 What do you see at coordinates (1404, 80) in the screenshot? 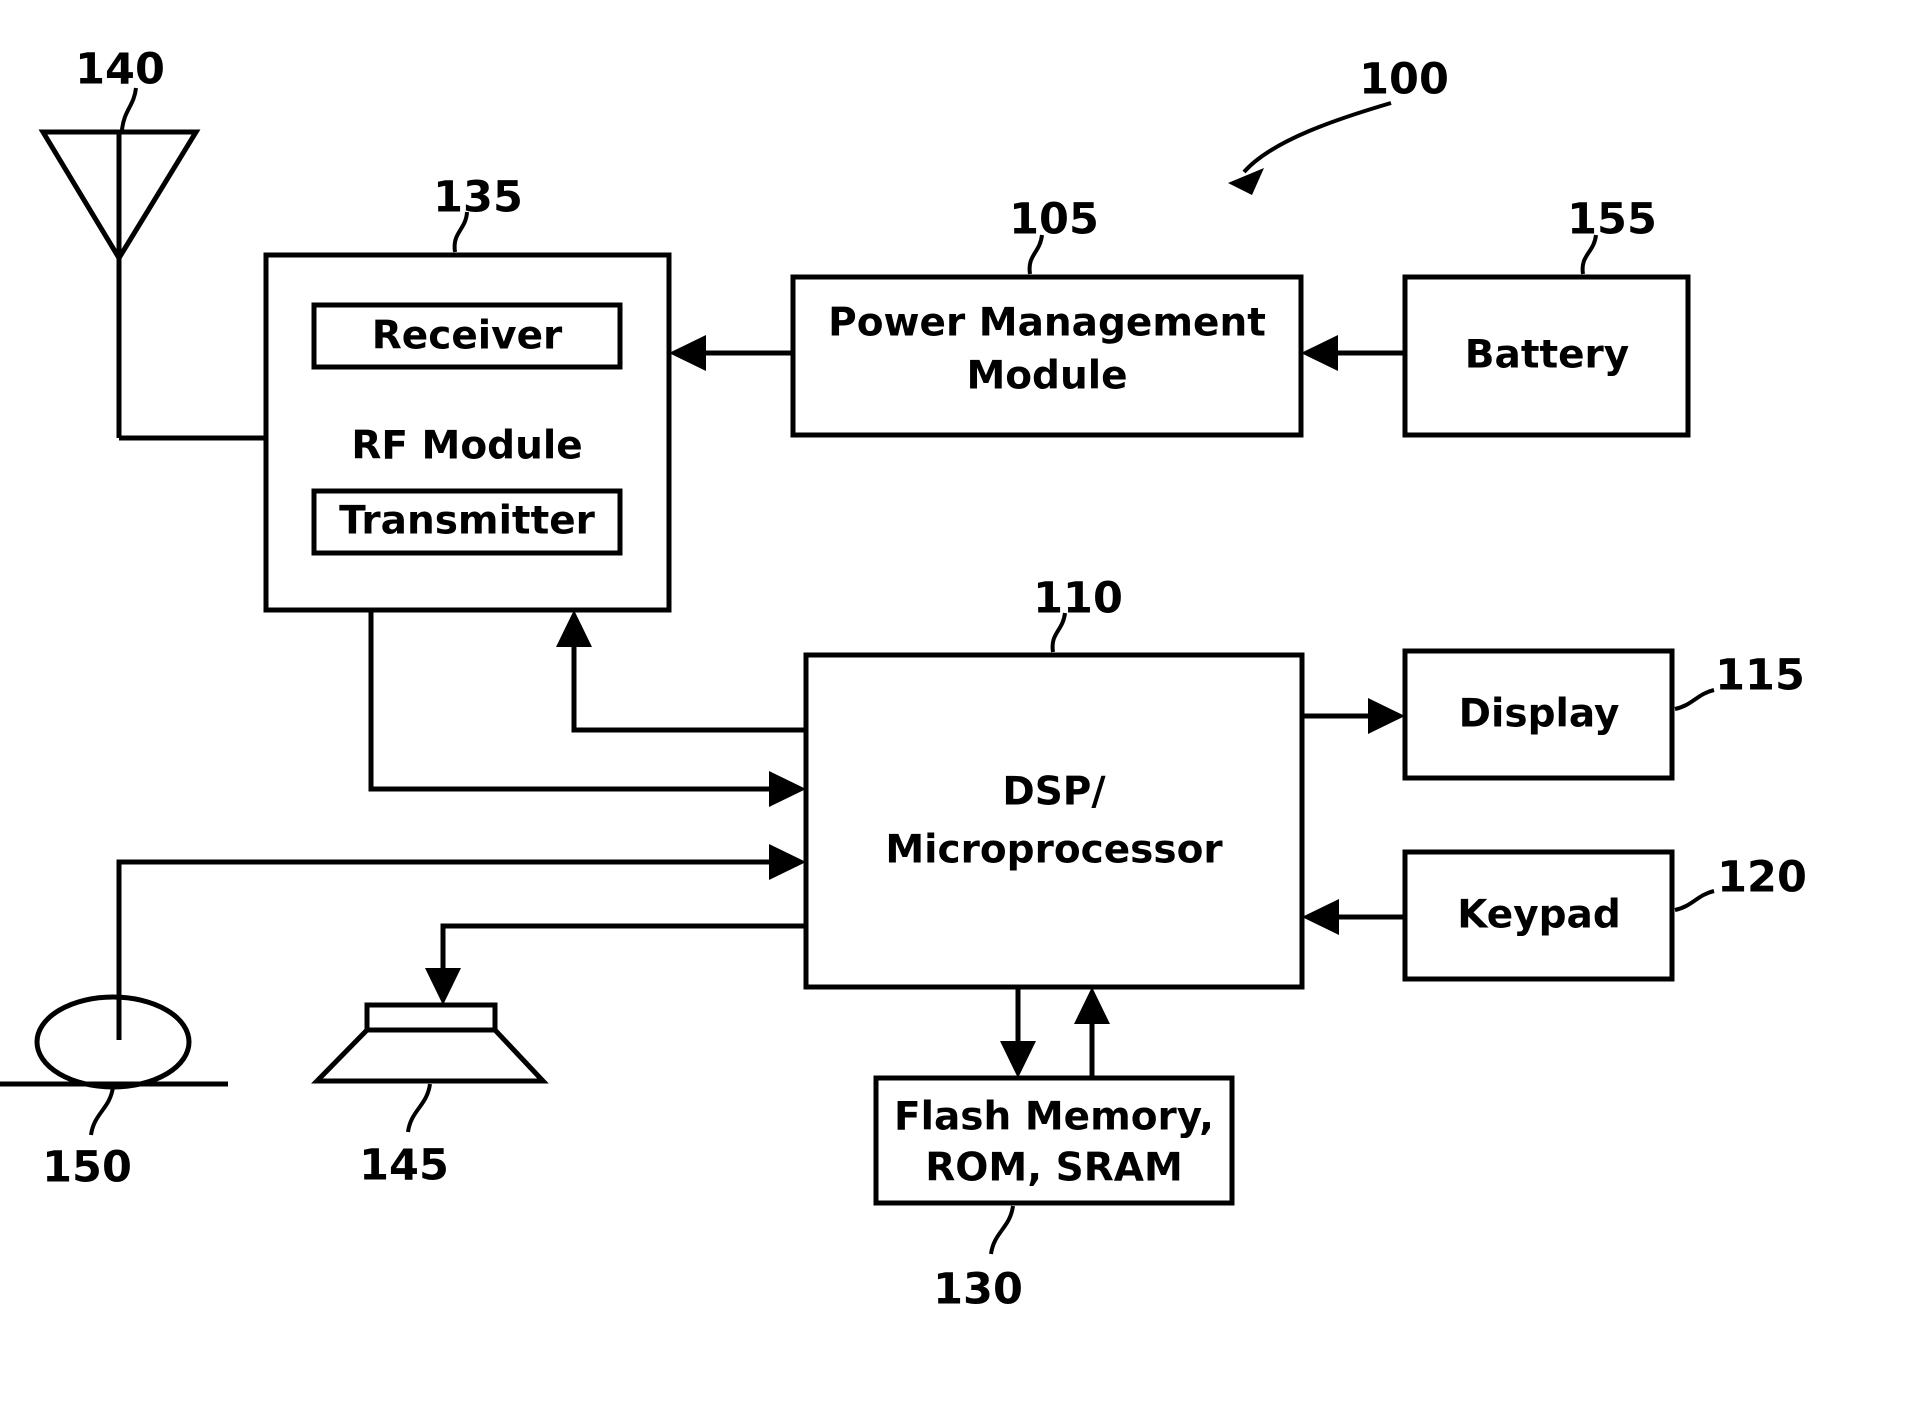
I see `ref-label-100: 100` at bounding box center [1404, 80].